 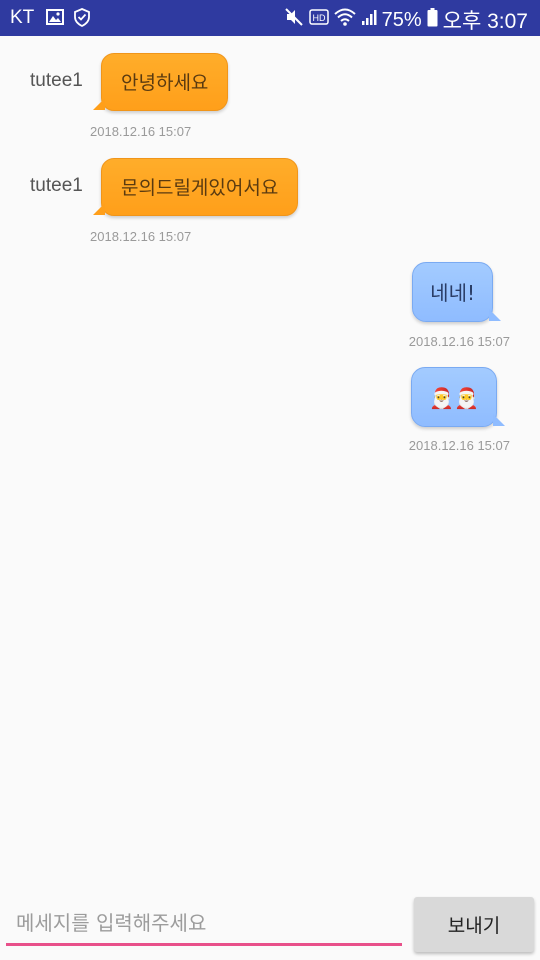 I want to click on message-text: 🎅🎅, so click(x=454, y=398).